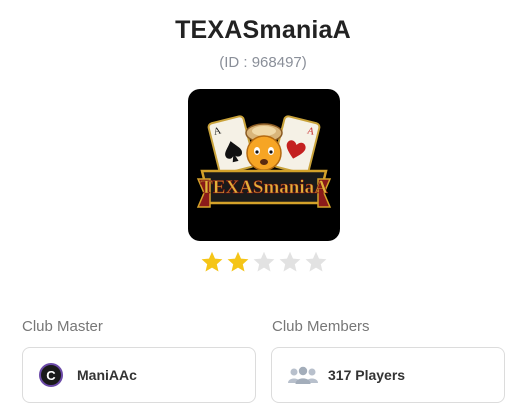 This screenshot has width=526, height=419. What do you see at coordinates (62, 326) in the screenshot?
I see `club-master-label: Club Master` at bounding box center [62, 326].